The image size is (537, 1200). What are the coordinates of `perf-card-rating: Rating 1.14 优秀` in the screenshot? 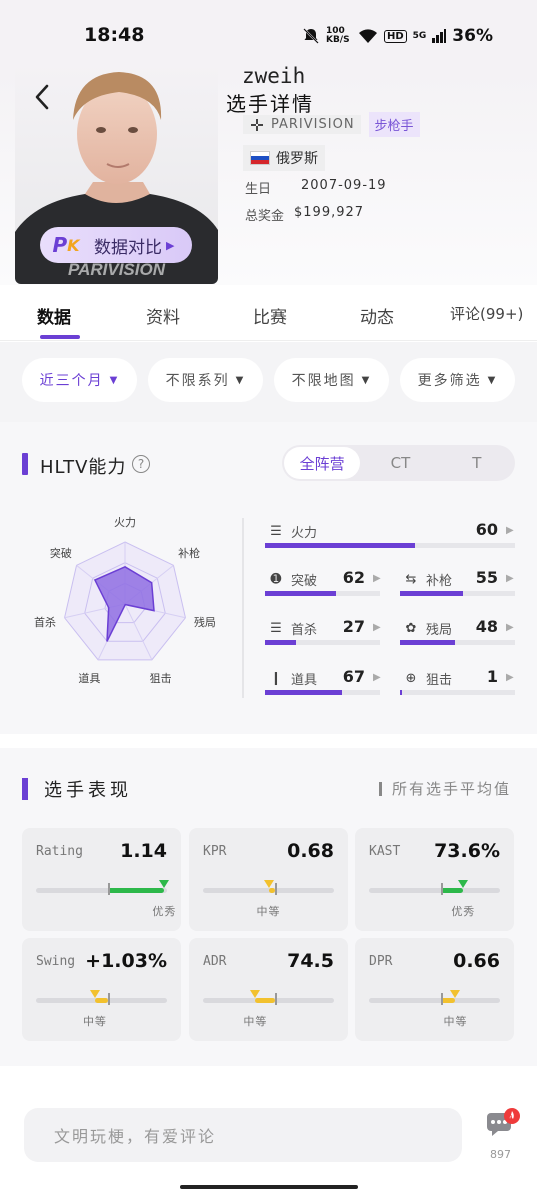 It's located at (101, 879).